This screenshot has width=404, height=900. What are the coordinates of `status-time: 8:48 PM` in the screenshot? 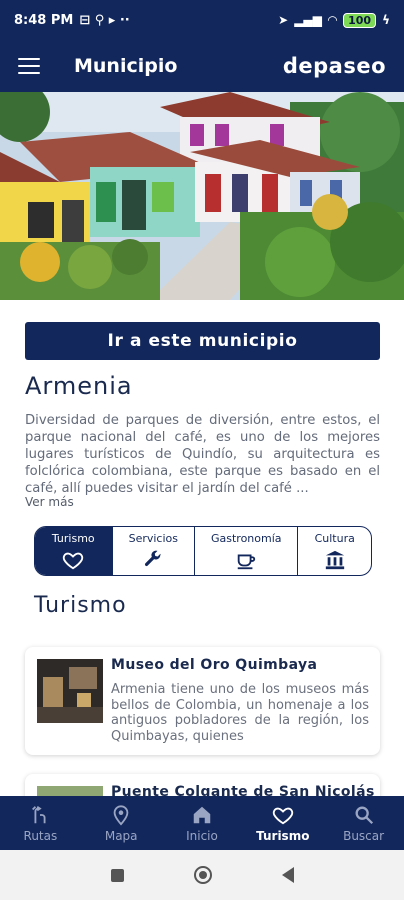 It's located at (44, 20).